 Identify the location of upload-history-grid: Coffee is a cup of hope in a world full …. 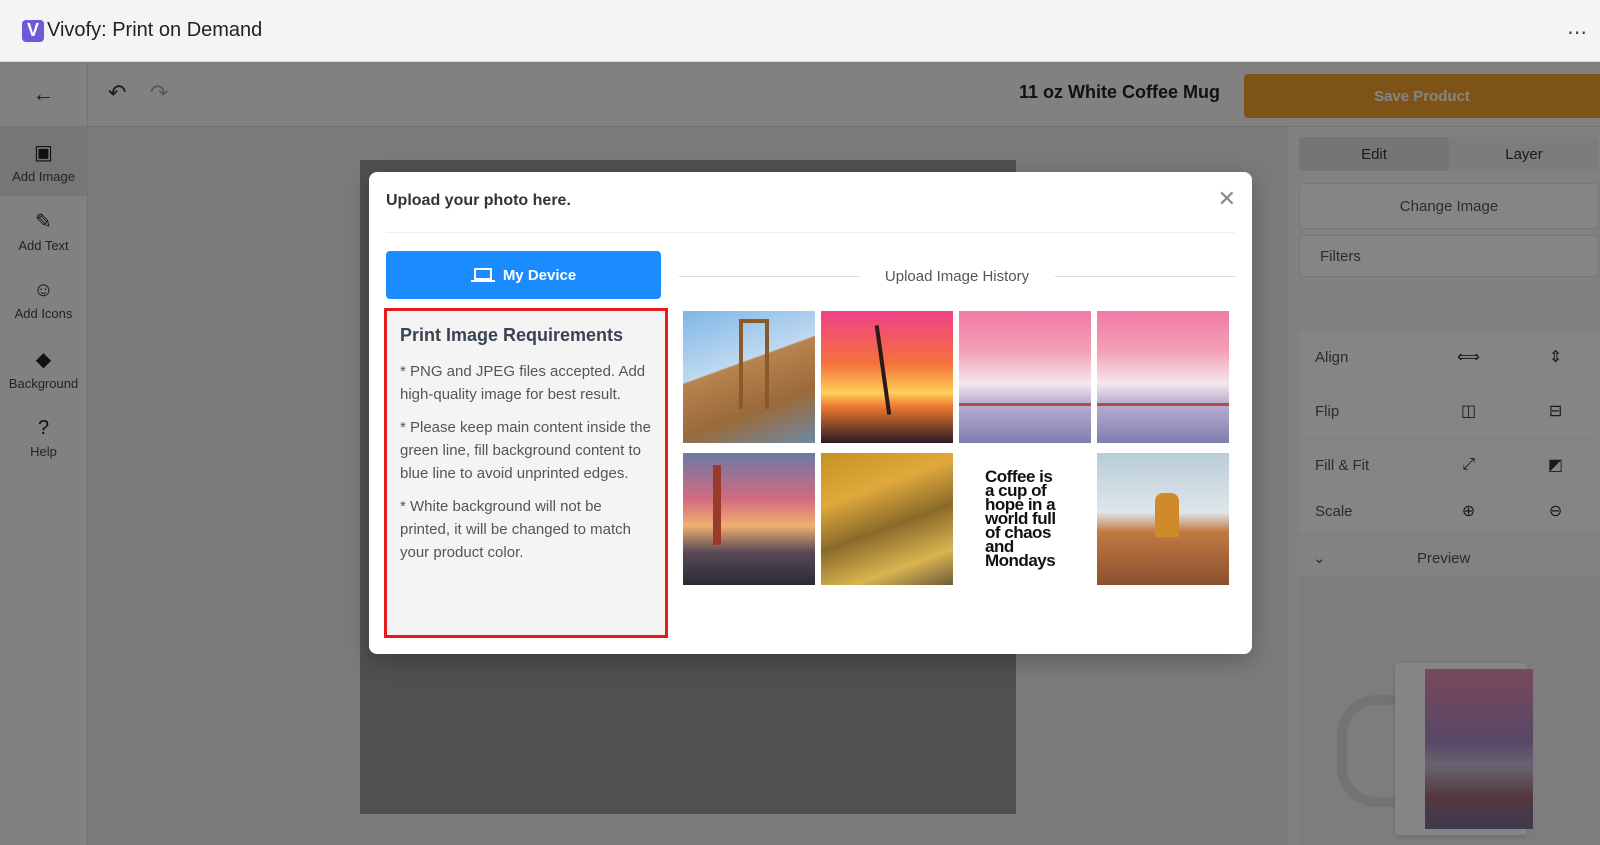
(958, 448).